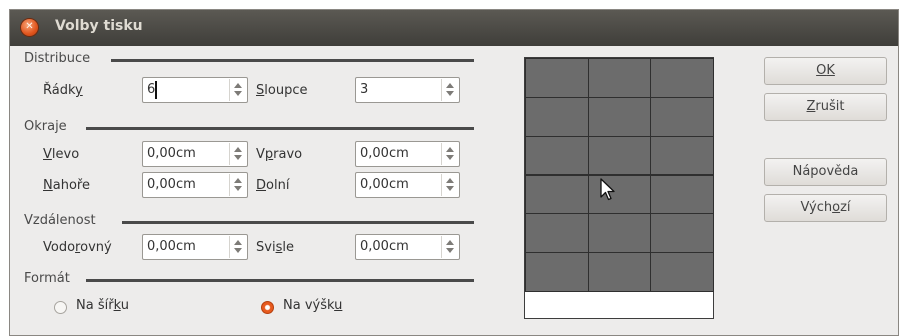 This screenshot has width=906, height=336. What do you see at coordinates (384, 184) in the screenshot?
I see `margin-bottom-value: 0,00cm` at bounding box center [384, 184].